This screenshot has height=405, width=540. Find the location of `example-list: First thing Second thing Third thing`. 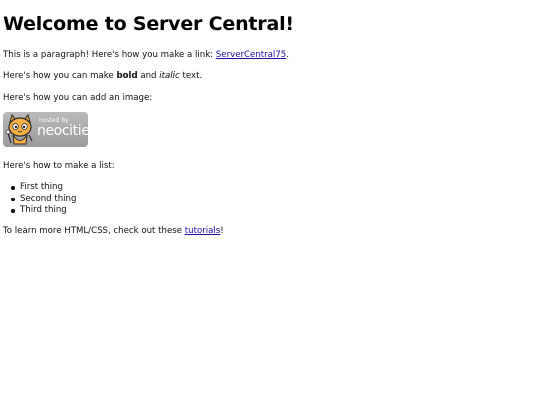

example-list: First thing Second thing Third thing is located at coordinates (39, 199).